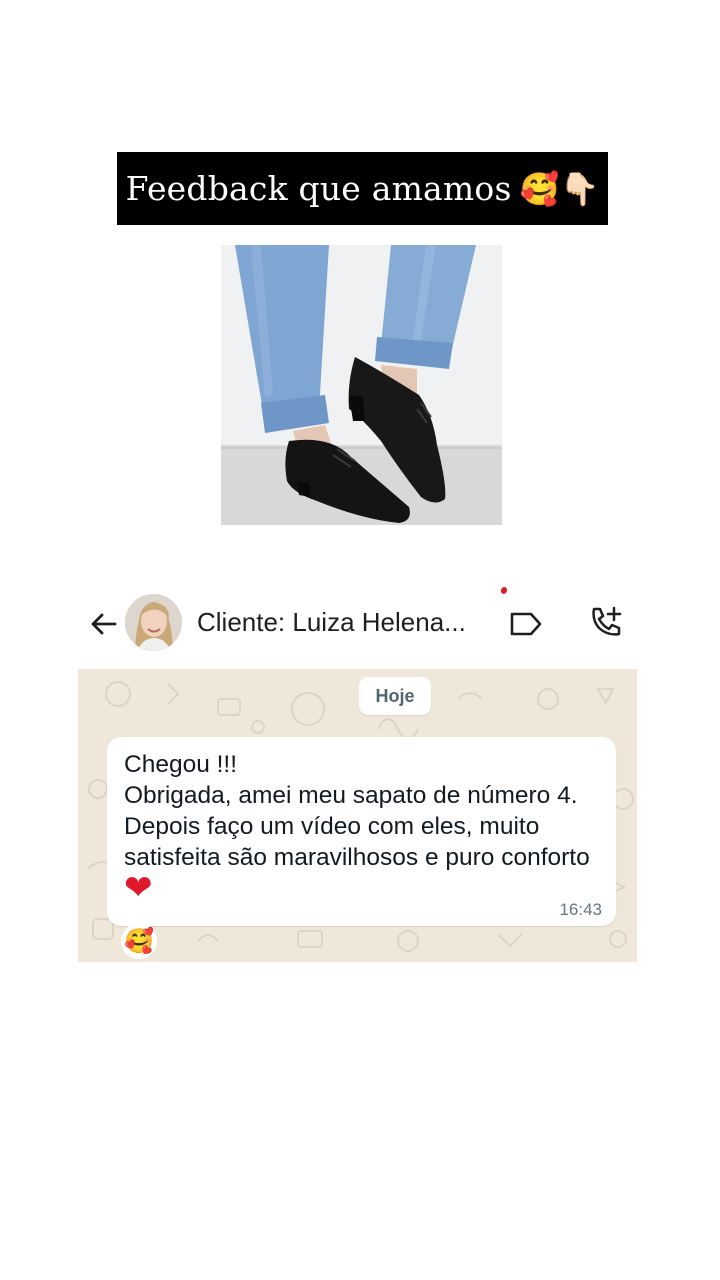 This screenshot has height=1280, width=720. I want to click on shoes-illustration, so click(361, 385).